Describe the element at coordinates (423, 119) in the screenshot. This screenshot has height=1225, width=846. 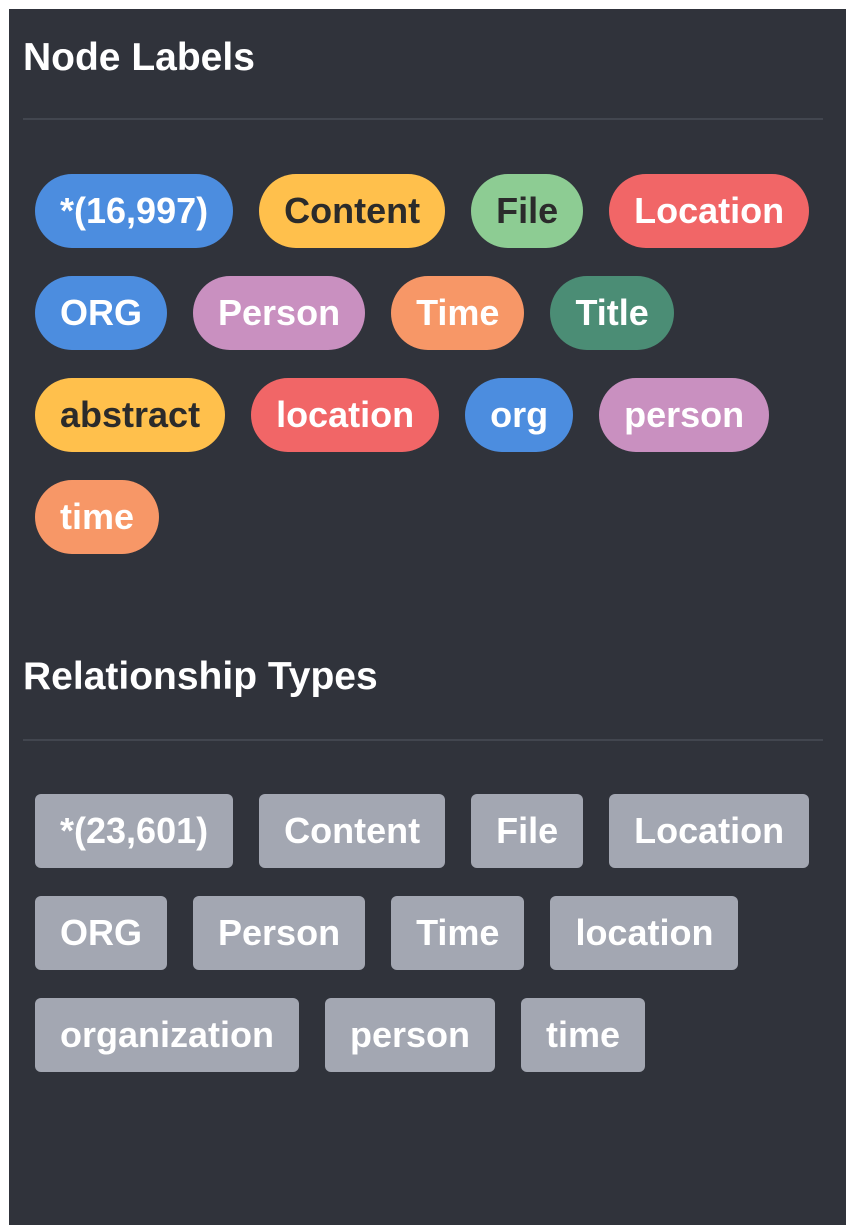
I see `node-labels-divider` at that location.